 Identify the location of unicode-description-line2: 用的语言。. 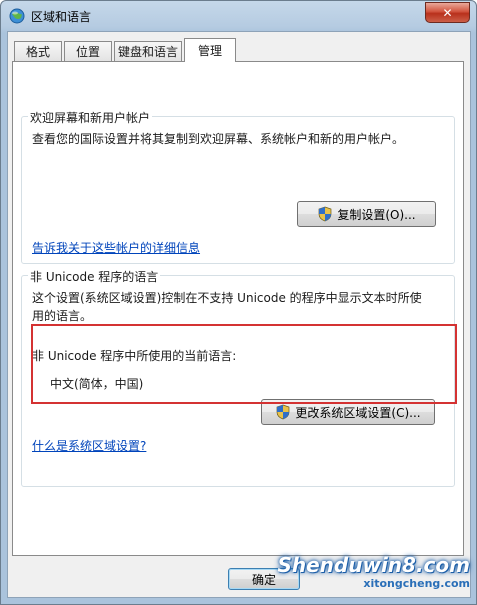
(62, 316).